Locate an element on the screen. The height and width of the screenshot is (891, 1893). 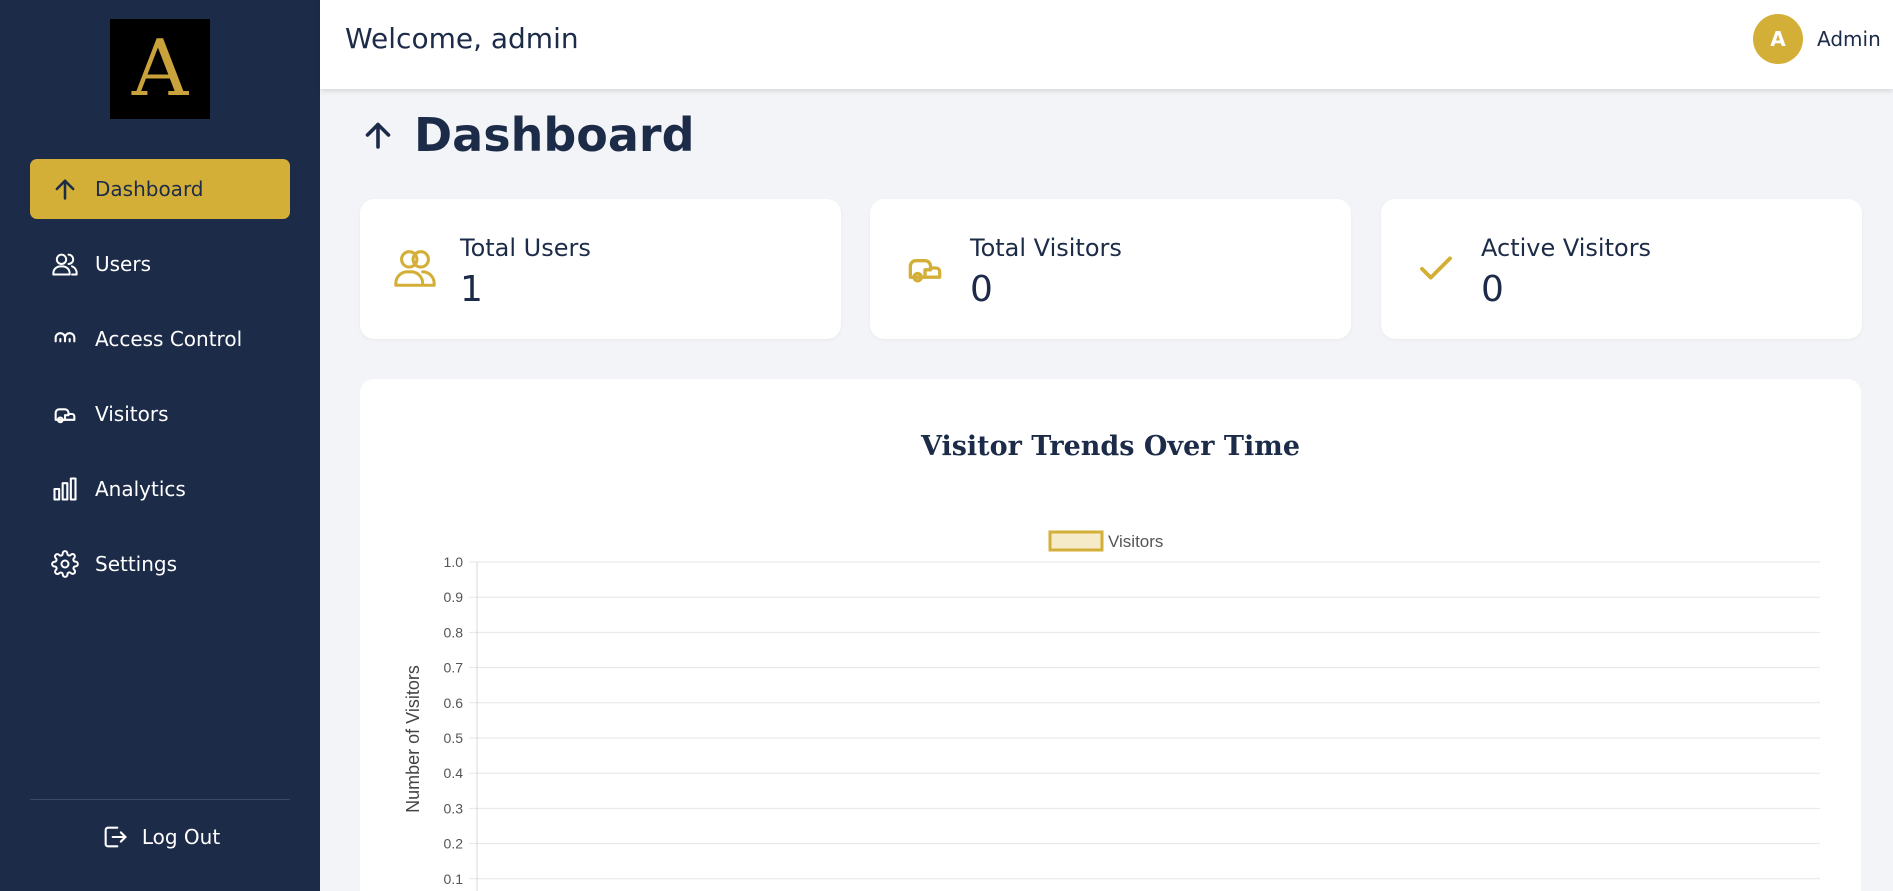
y-tick-label: 1.0 is located at coordinates (454, 562).